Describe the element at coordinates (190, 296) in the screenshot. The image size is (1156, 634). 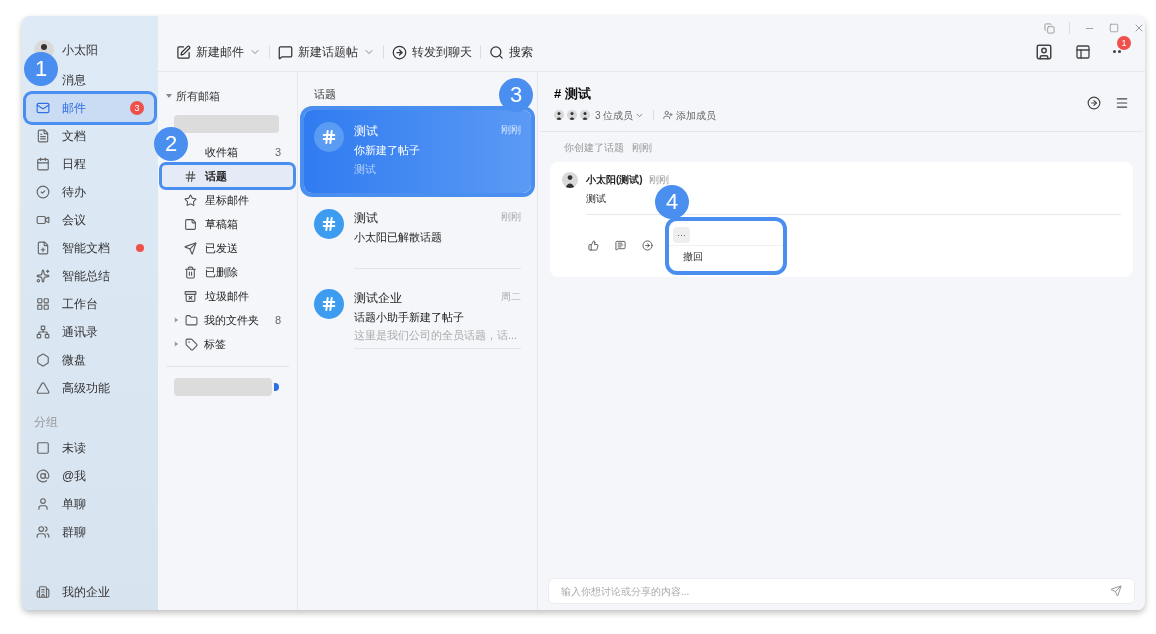
I see `junk-icon` at that location.